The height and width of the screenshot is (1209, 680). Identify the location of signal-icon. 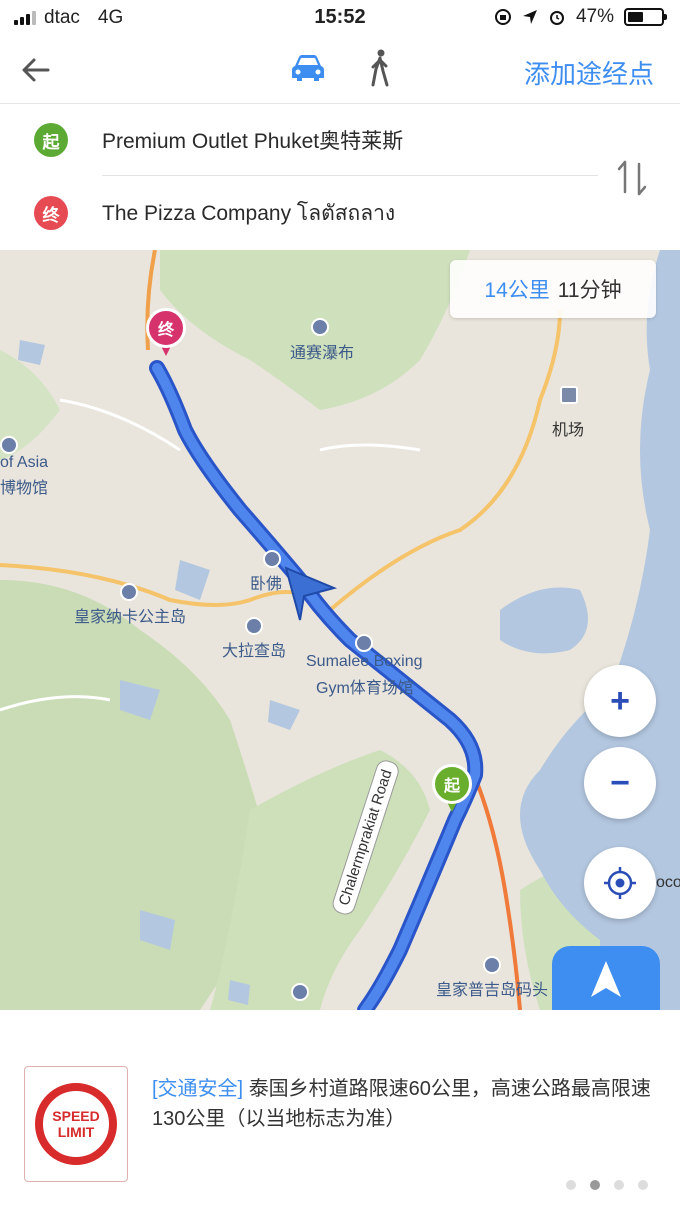
(25, 18).